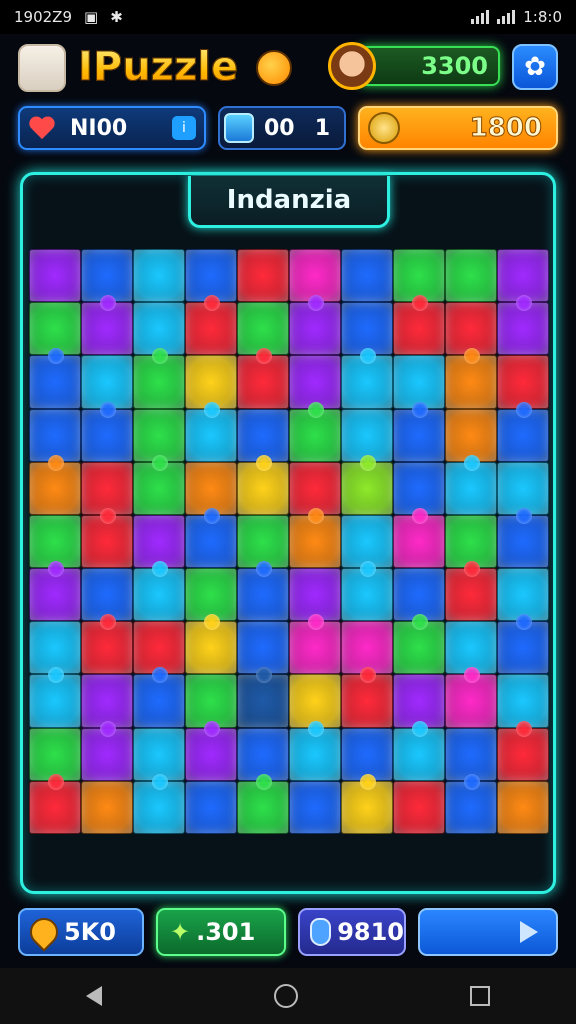  Describe the element at coordinates (282, 128) in the screenshot. I see `boost-panel: 00 1` at that location.